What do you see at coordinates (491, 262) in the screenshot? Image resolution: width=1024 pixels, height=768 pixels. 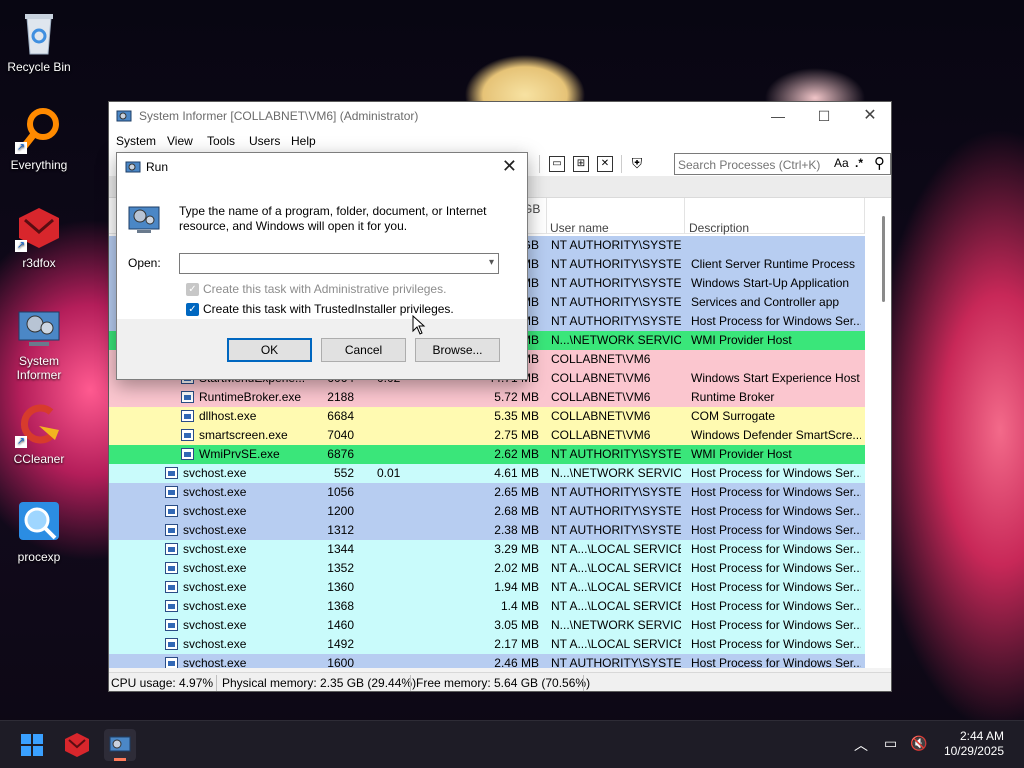 I see `chevron-down-icon: ▾` at bounding box center [491, 262].